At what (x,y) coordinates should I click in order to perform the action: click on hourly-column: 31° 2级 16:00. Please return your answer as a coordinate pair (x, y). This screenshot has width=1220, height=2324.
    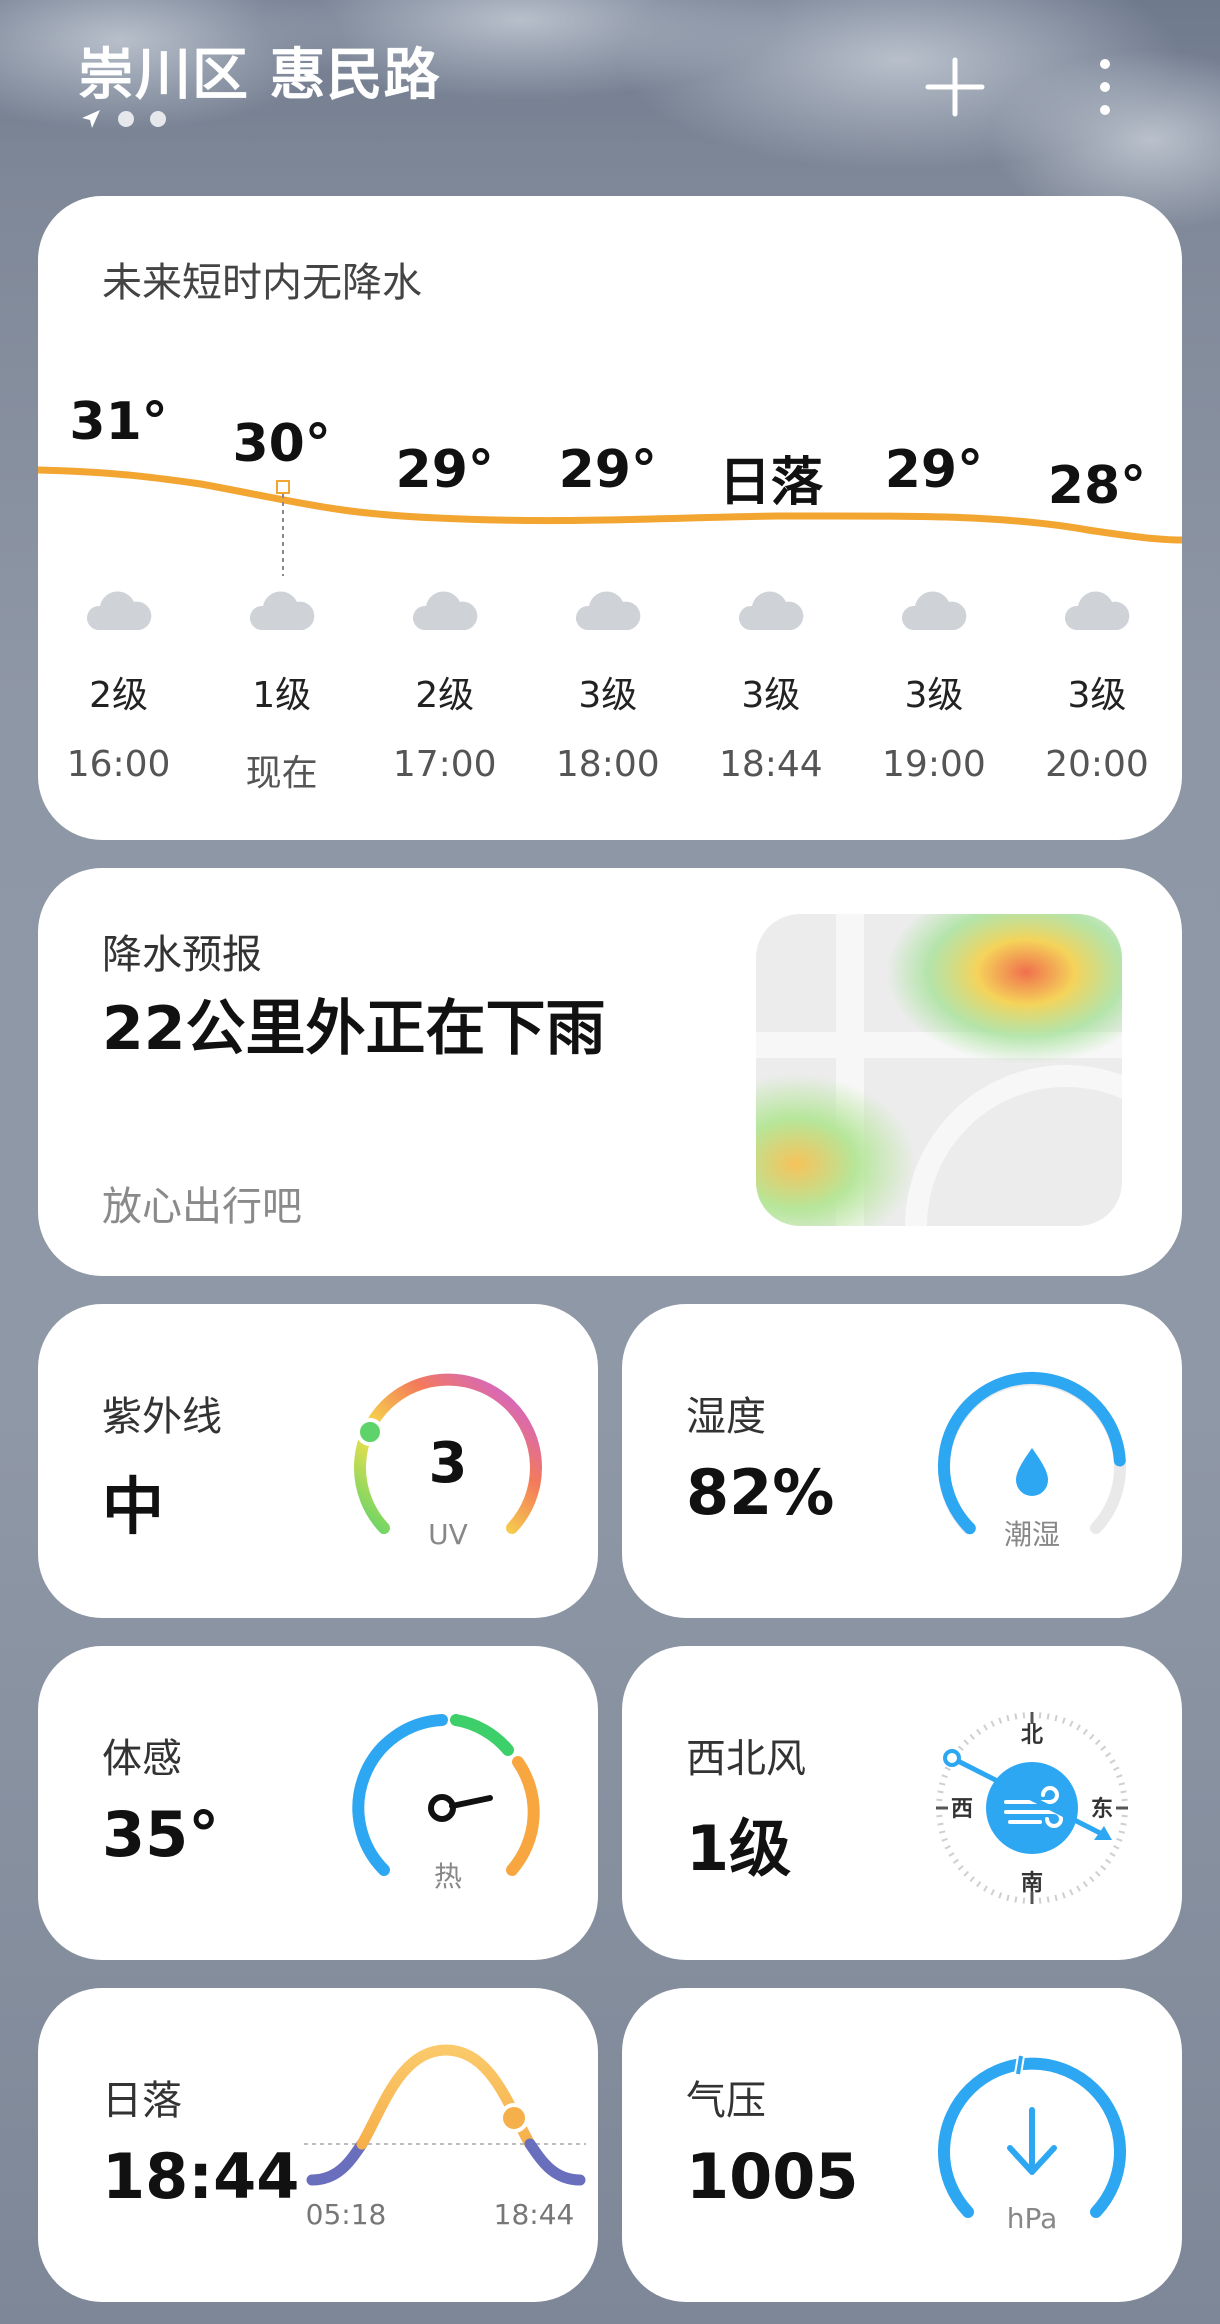
    Looking at the image, I should click on (119, 518).